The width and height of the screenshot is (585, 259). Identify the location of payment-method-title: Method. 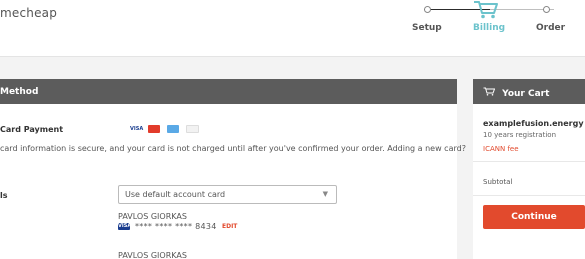
(19, 92).